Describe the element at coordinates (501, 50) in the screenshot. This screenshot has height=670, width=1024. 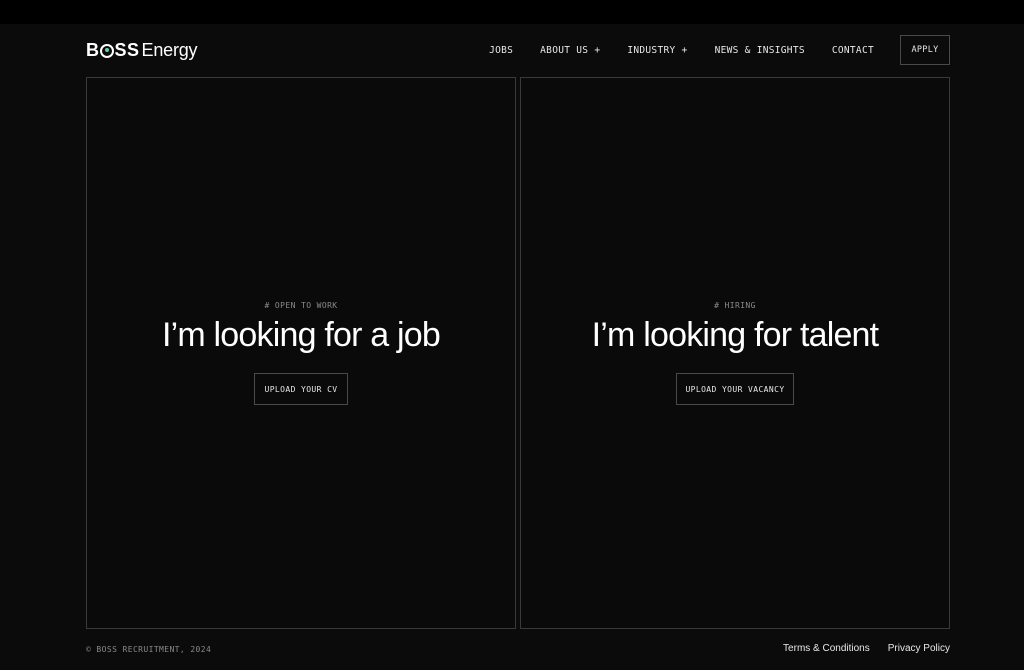
I see `nav-item-jobs: JOBS` at that location.